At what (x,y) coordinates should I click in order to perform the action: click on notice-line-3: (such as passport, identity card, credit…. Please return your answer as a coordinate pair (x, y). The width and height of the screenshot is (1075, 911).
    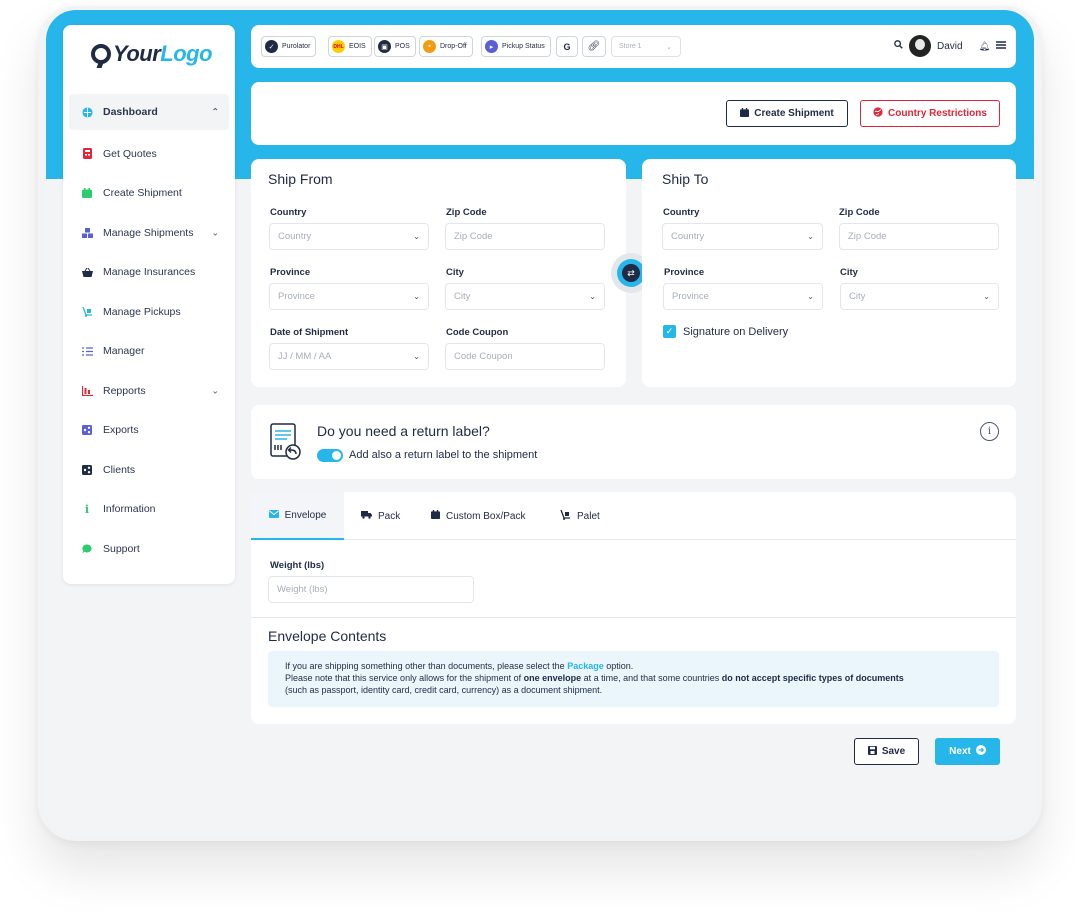
    Looking at the image, I should click on (444, 690).